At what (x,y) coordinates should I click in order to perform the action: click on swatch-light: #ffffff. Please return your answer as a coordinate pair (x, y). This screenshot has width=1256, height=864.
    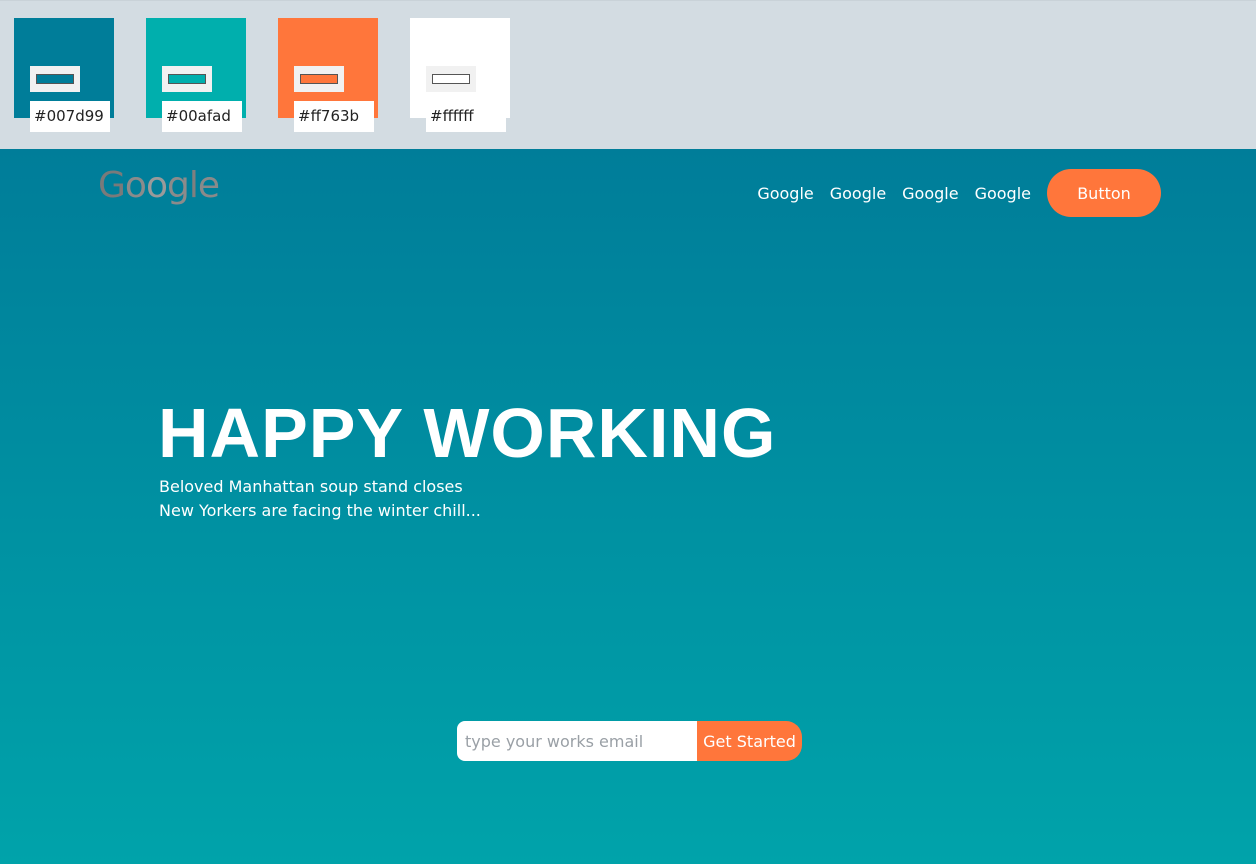
    Looking at the image, I should click on (460, 75).